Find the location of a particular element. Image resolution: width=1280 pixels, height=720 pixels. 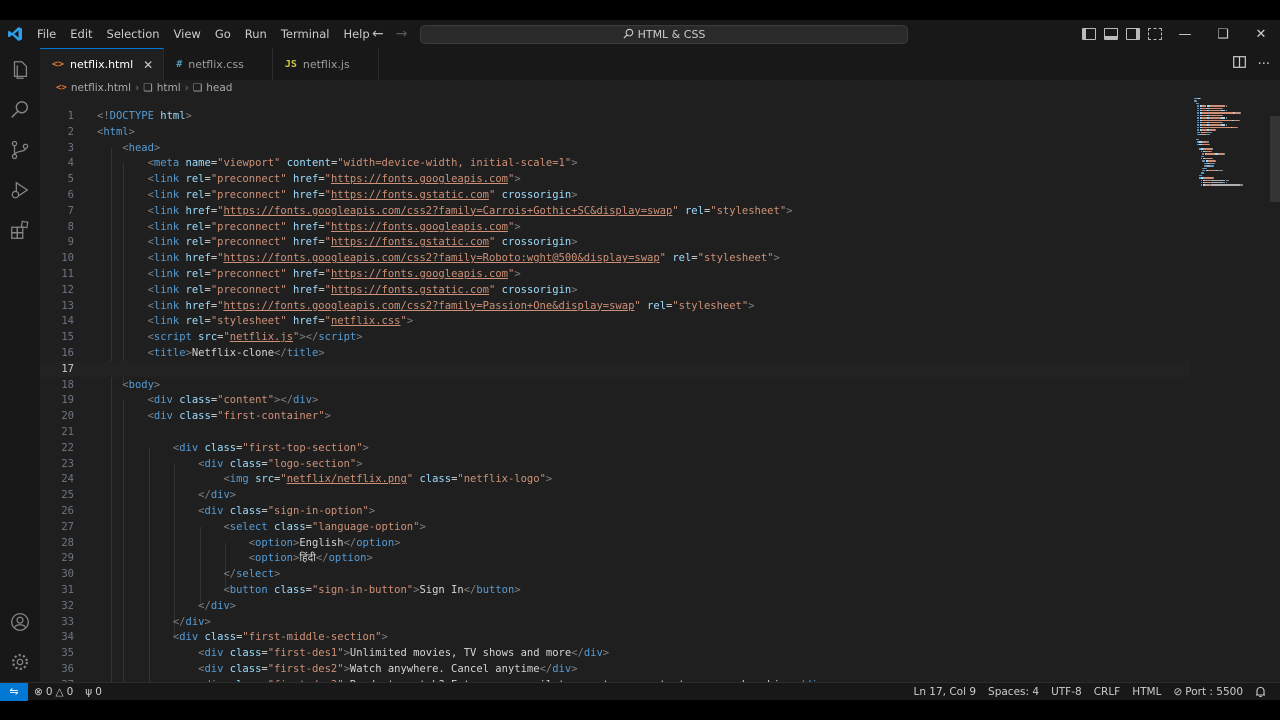

command-center: HTML & CSS is located at coordinates (664, 34).